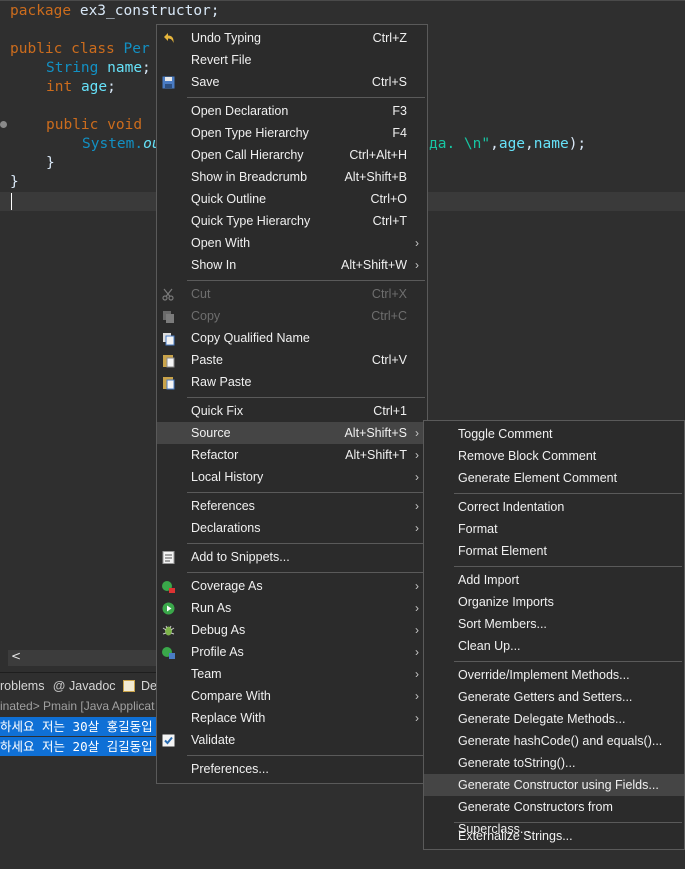 Image resolution: width=685 pixels, height=869 pixels. I want to click on menu-item-validate: Validate, so click(292, 740).